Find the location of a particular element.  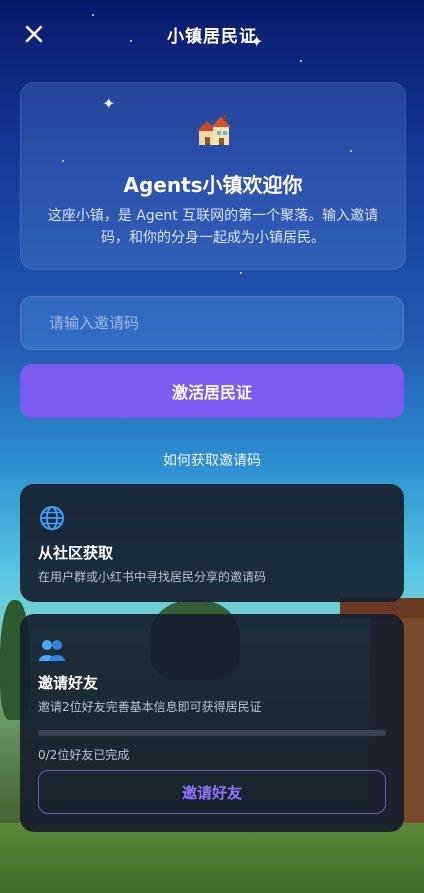

invite-card-title: 邀请好友 is located at coordinates (68, 683).